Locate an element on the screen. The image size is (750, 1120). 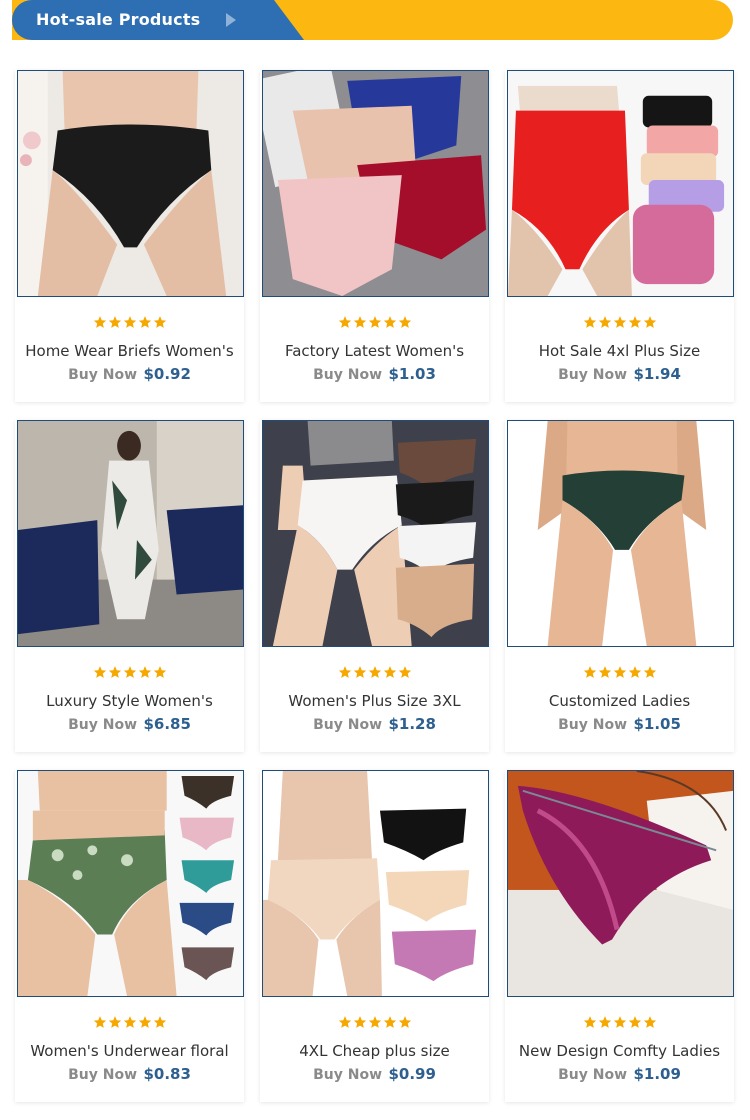
product-price-line: Buy Now $6.85 is located at coordinates (129, 724).